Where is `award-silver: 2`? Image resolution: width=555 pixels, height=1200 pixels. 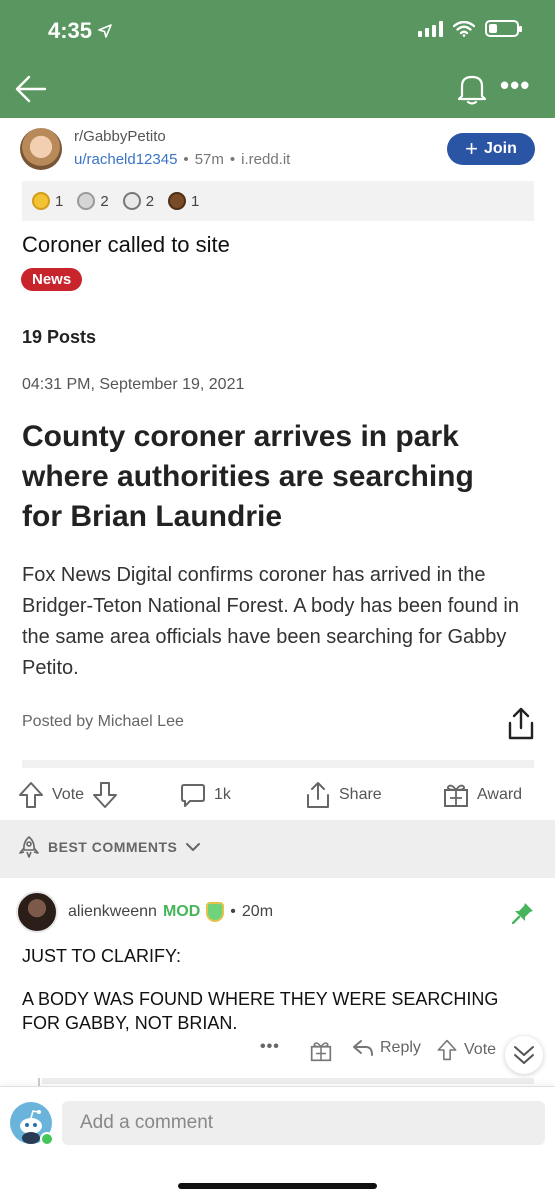
award-silver: 2 is located at coordinates (93, 201).